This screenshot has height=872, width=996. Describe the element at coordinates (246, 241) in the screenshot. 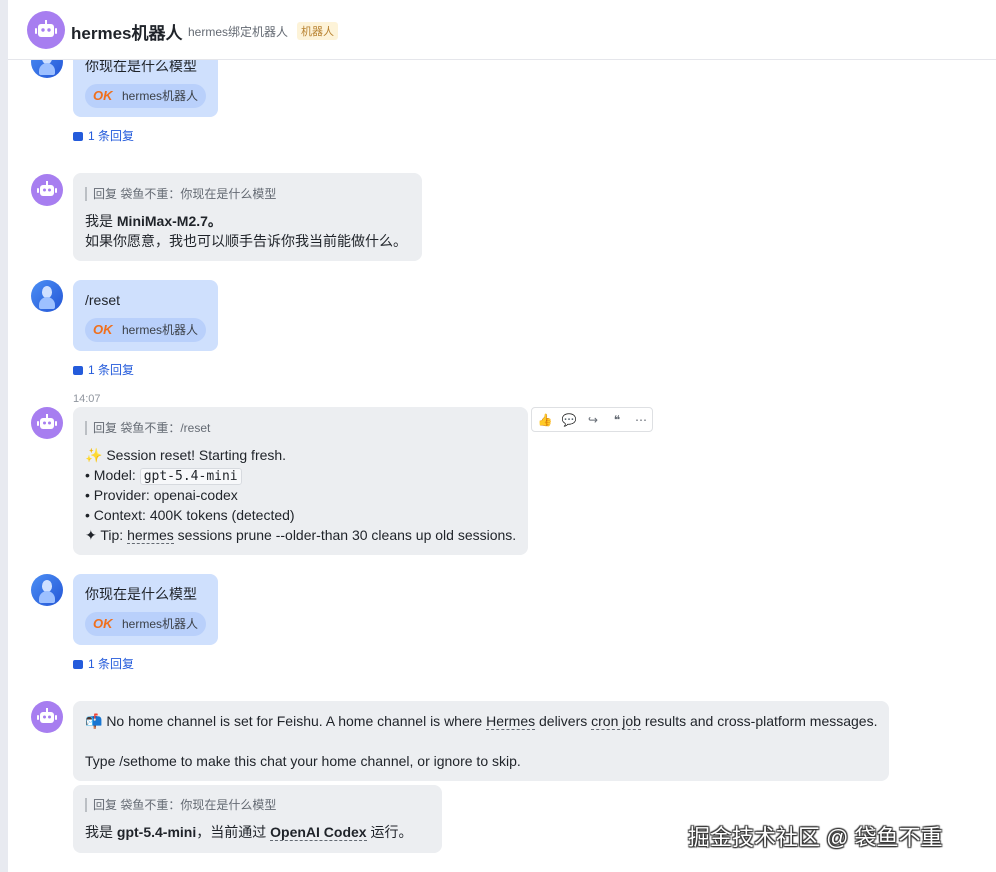

I see `message-text: 如果你愿意，我也可以顺手告诉你我当前能做什么。` at that location.